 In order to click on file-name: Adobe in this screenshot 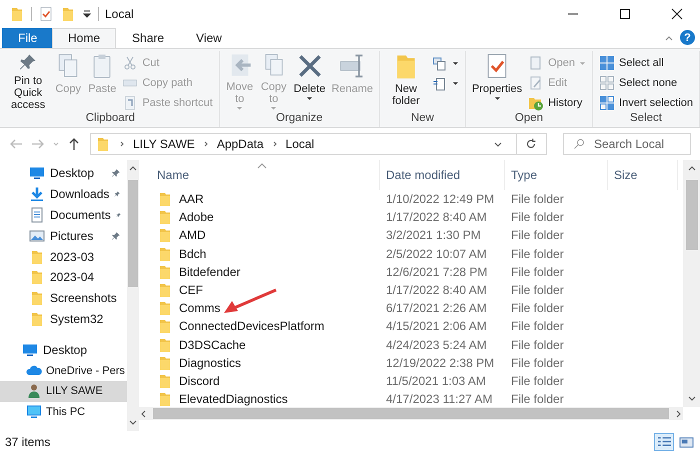, I will do `click(196, 217)`.